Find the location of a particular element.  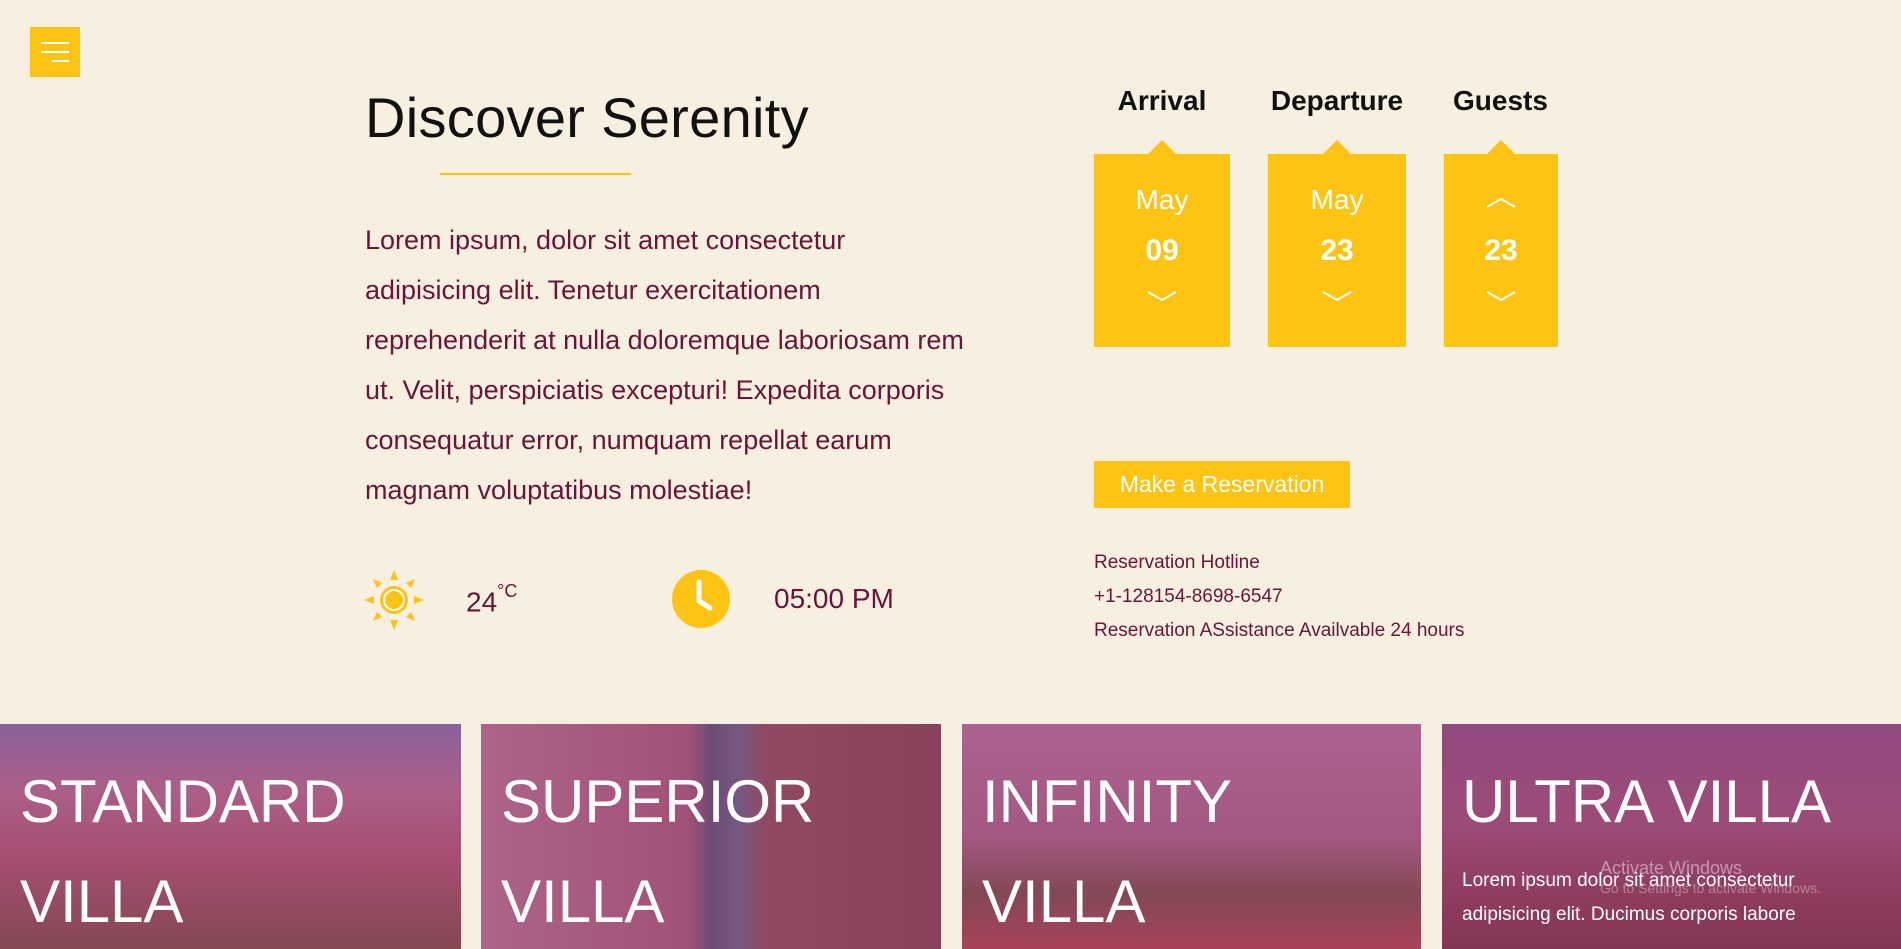

departure-date-picker: May 23 is located at coordinates (1337, 243).